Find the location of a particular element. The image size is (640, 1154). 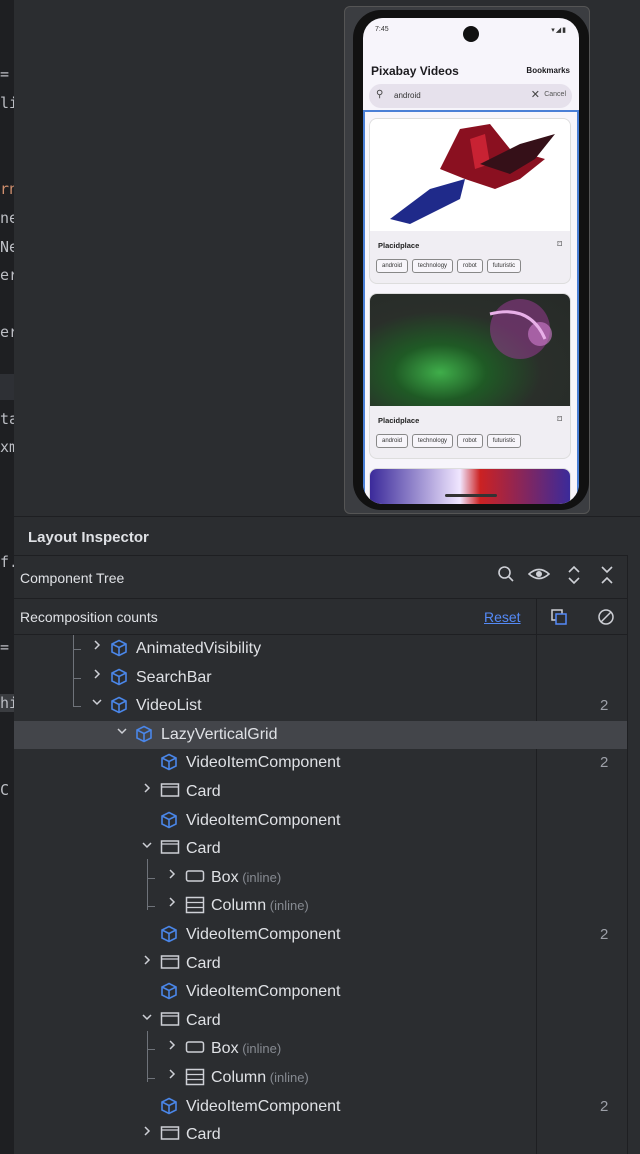

copy-icon is located at coordinates (559, 619).